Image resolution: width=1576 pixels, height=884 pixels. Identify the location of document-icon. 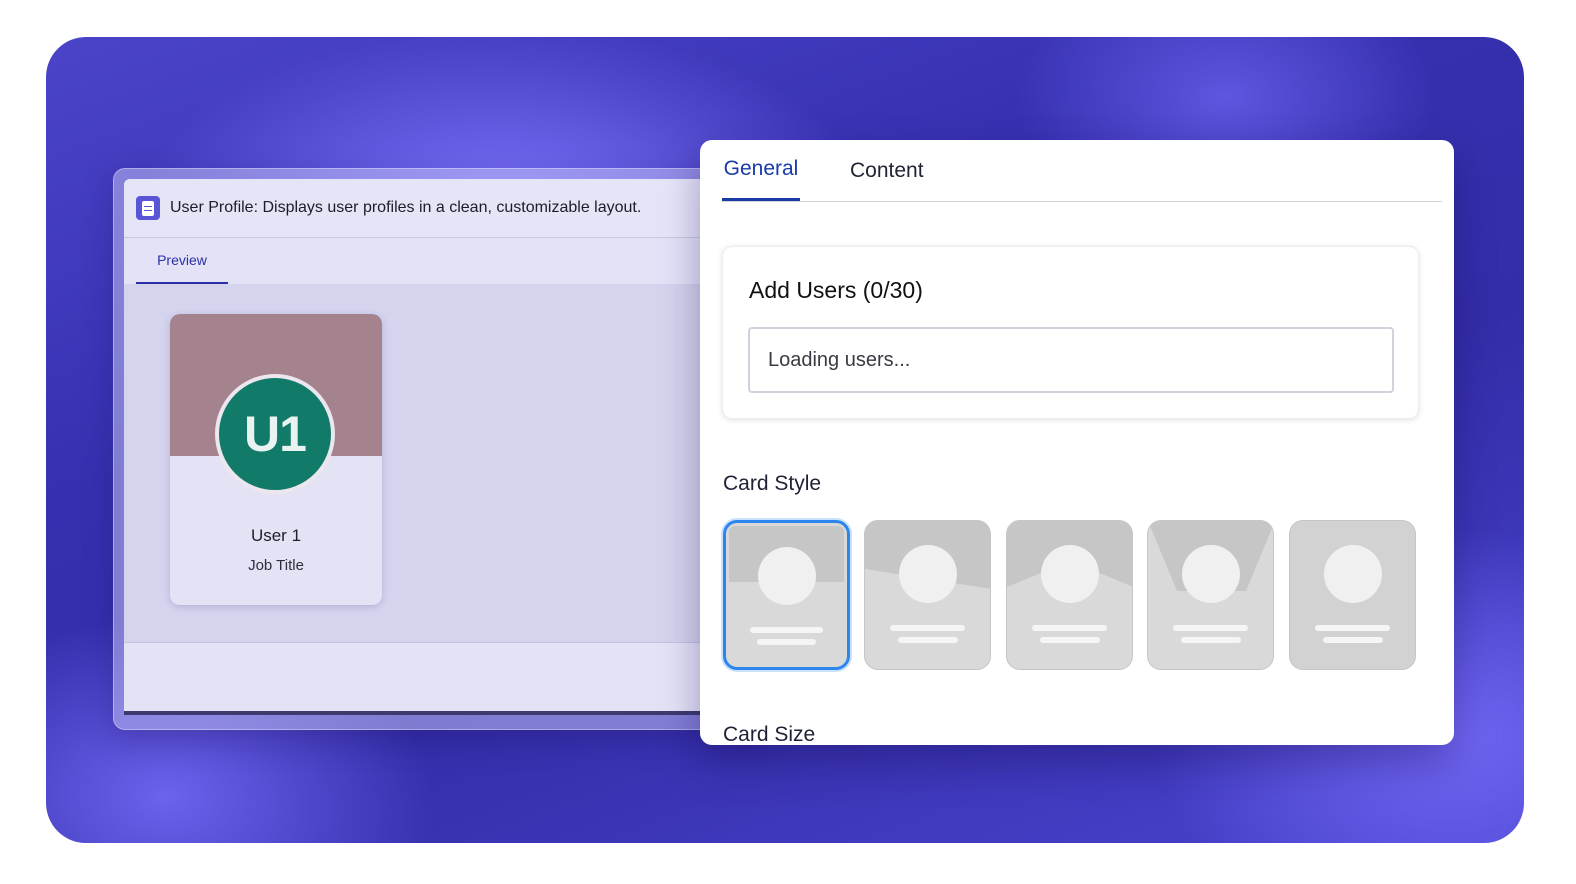
(148, 208).